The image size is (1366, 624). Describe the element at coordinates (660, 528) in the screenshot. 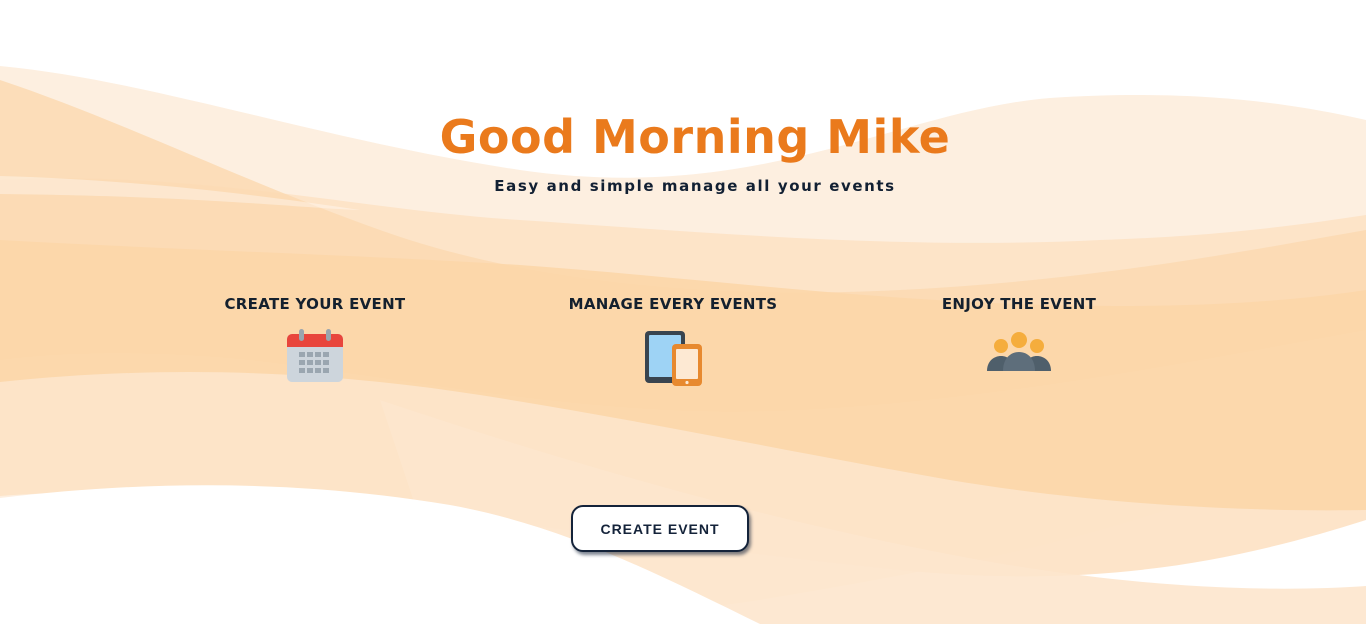

I see `create-event-button: CREATE EVENT` at that location.